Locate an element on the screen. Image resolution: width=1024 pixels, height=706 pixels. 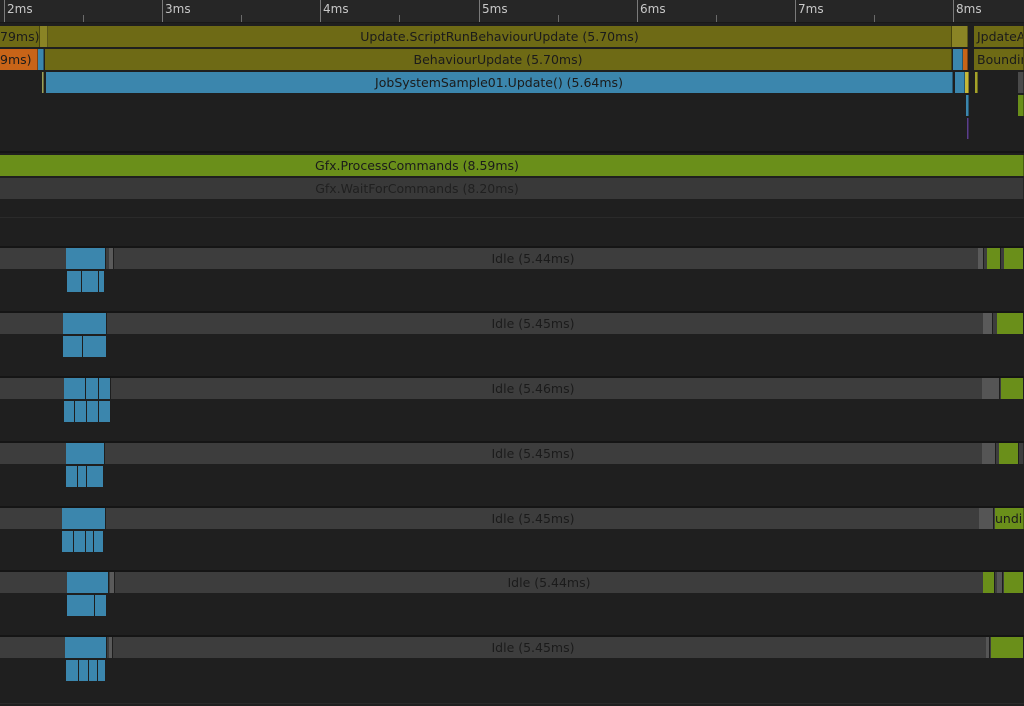
bounding-tail-bar: undin is located at coordinates (1009, 518).